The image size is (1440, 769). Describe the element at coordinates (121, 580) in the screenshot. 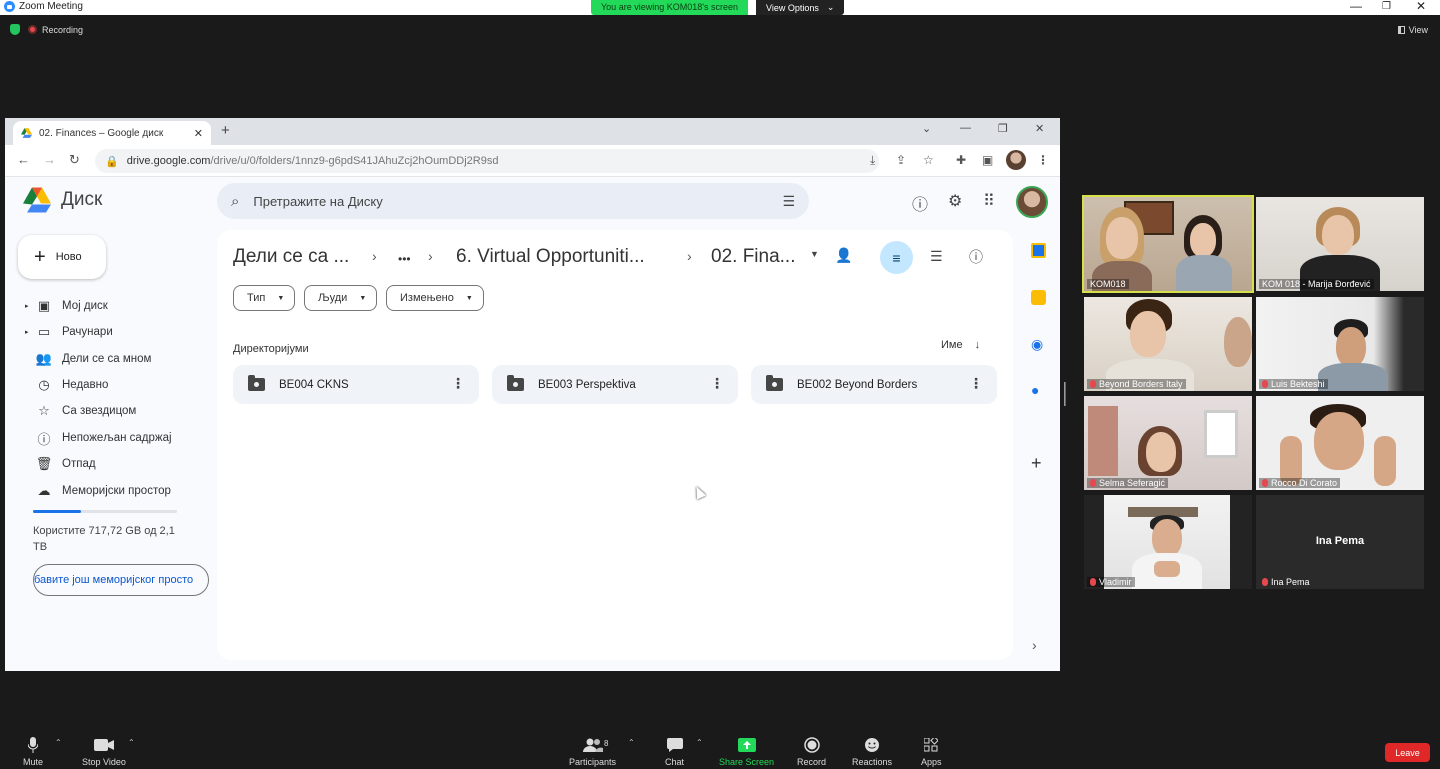

I see `get-more-storage-button: бавите још меморијског просто` at that location.